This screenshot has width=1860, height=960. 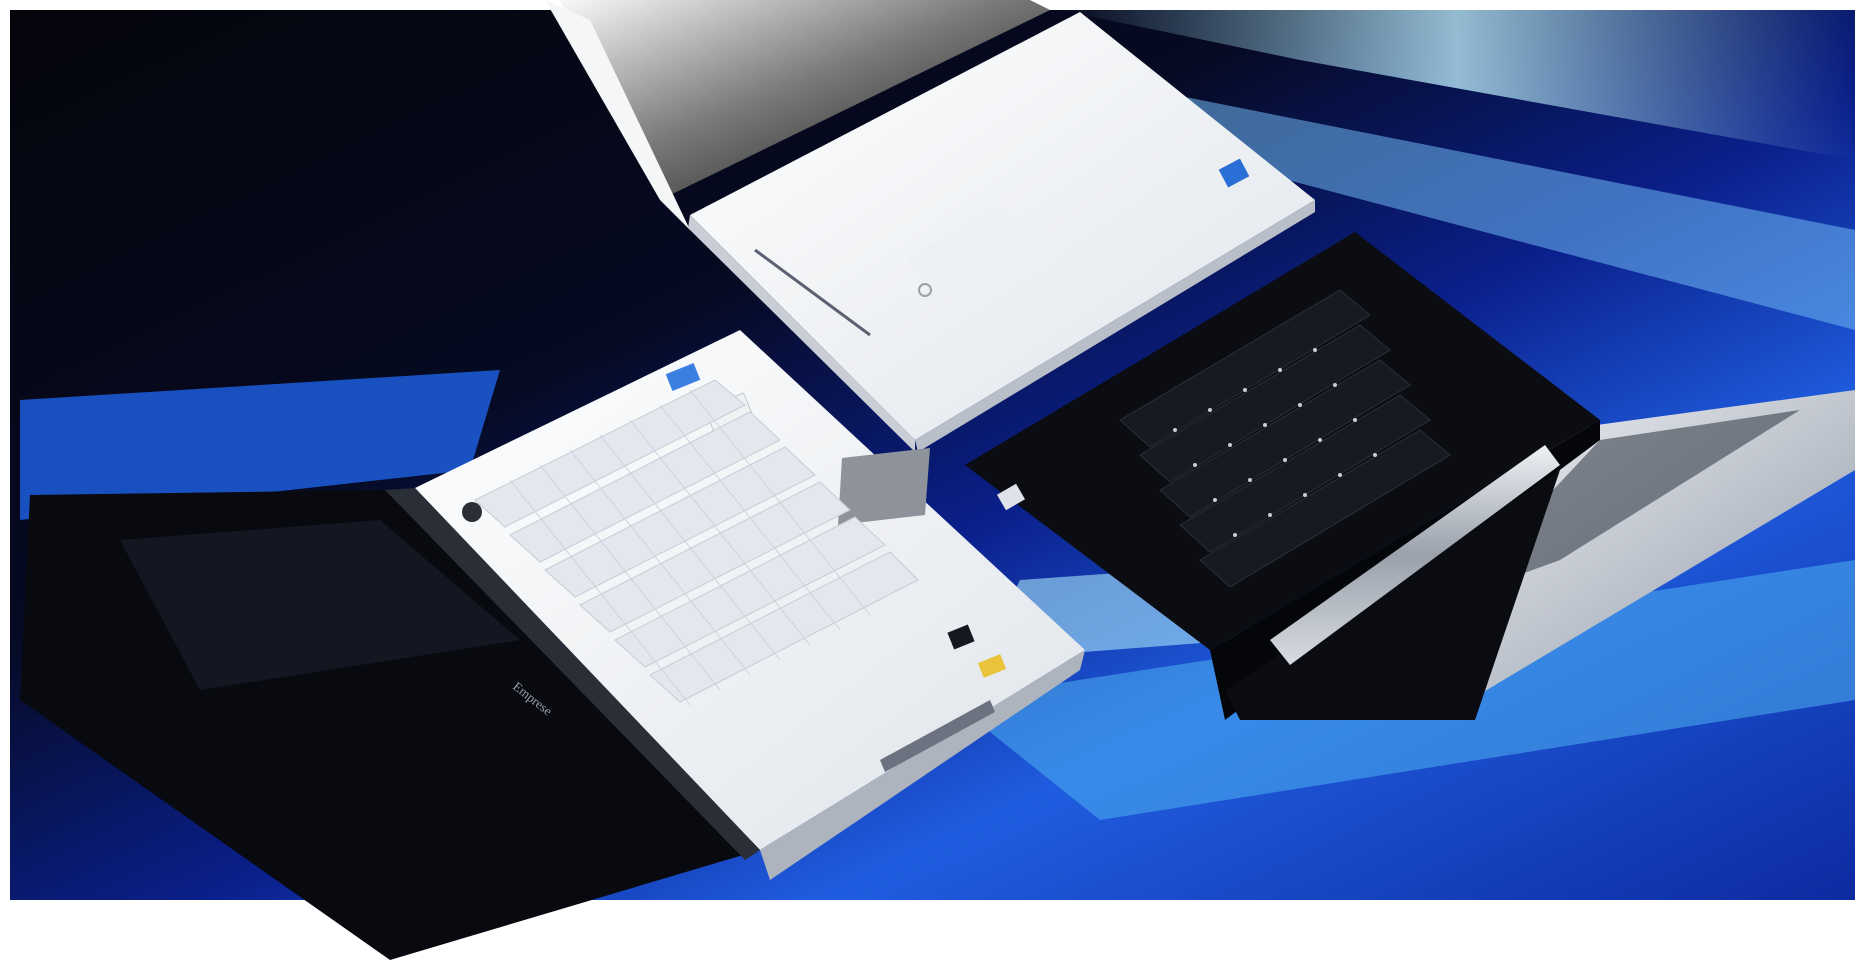 What do you see at coordinates (884, 486) in the screenshot?
I see `left-netbook-speaker` at bounding box center [884, 486].